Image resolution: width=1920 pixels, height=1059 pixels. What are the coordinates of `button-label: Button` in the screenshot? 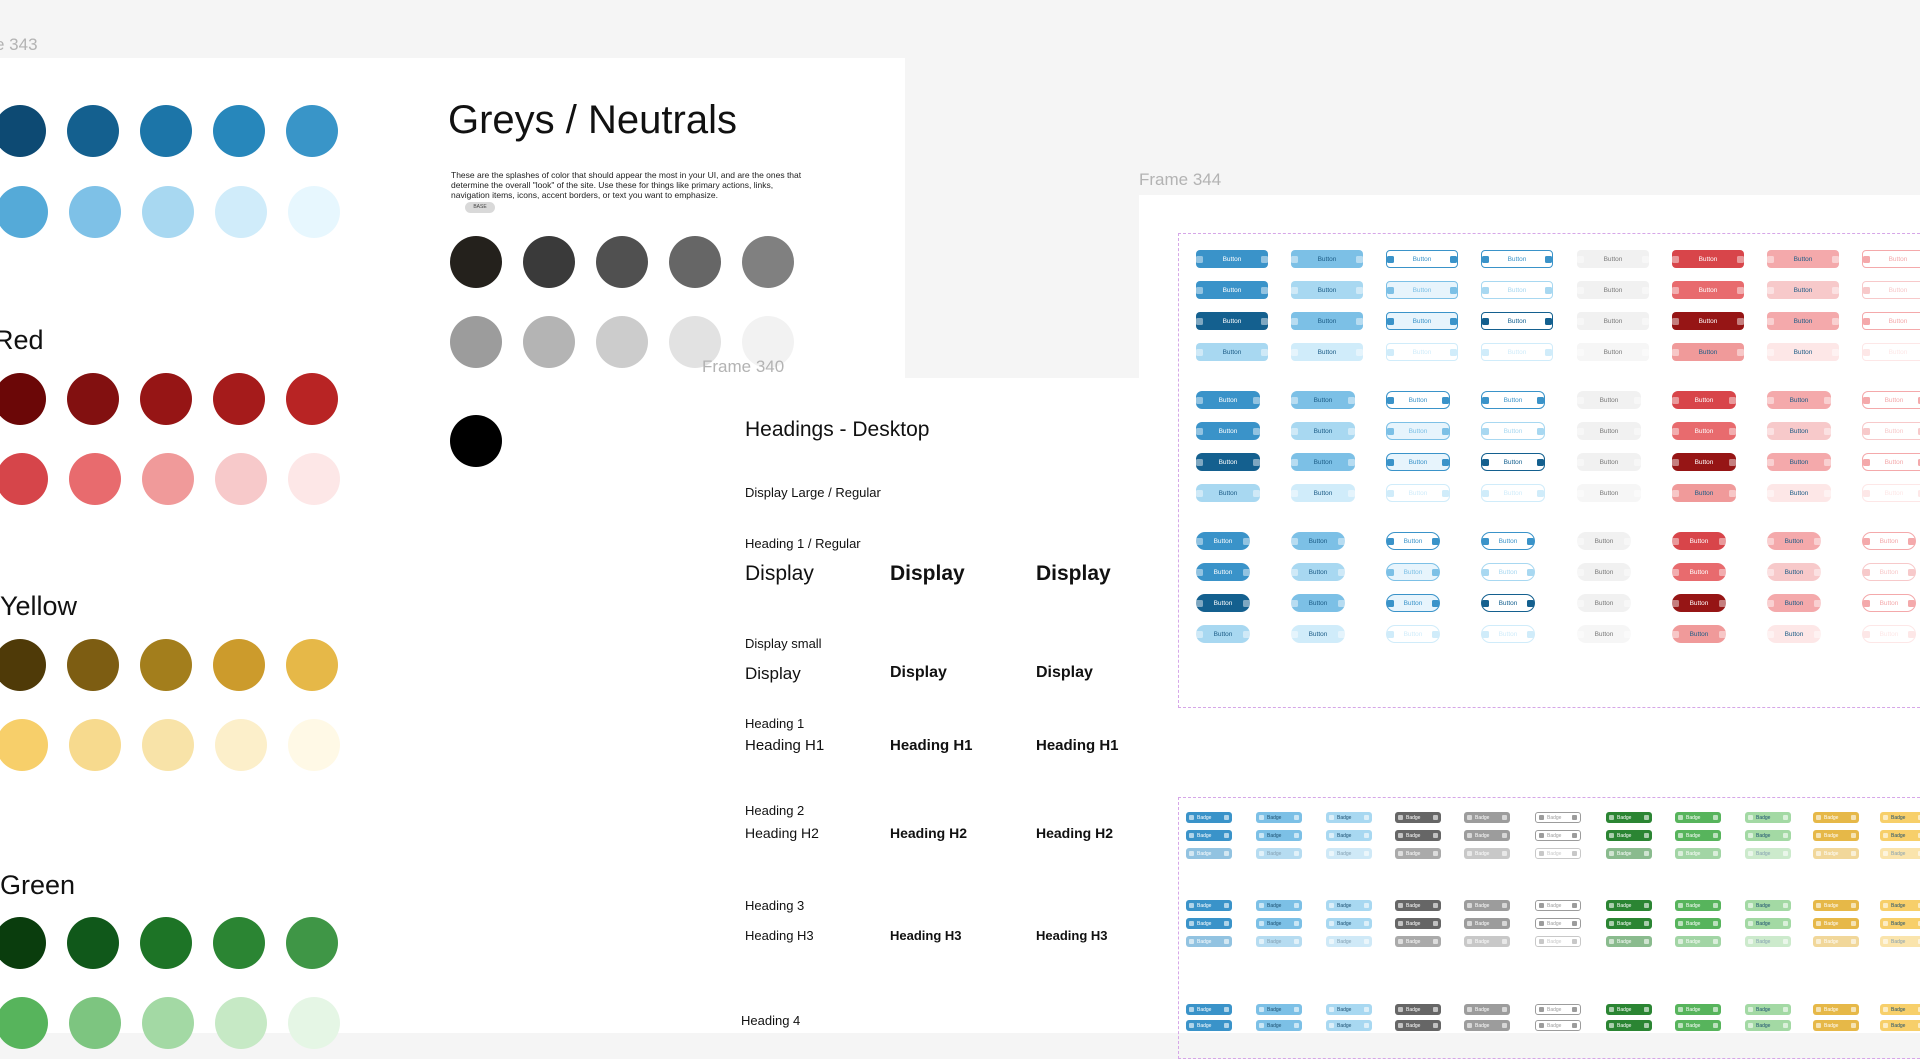 It's located at (1517, 352).